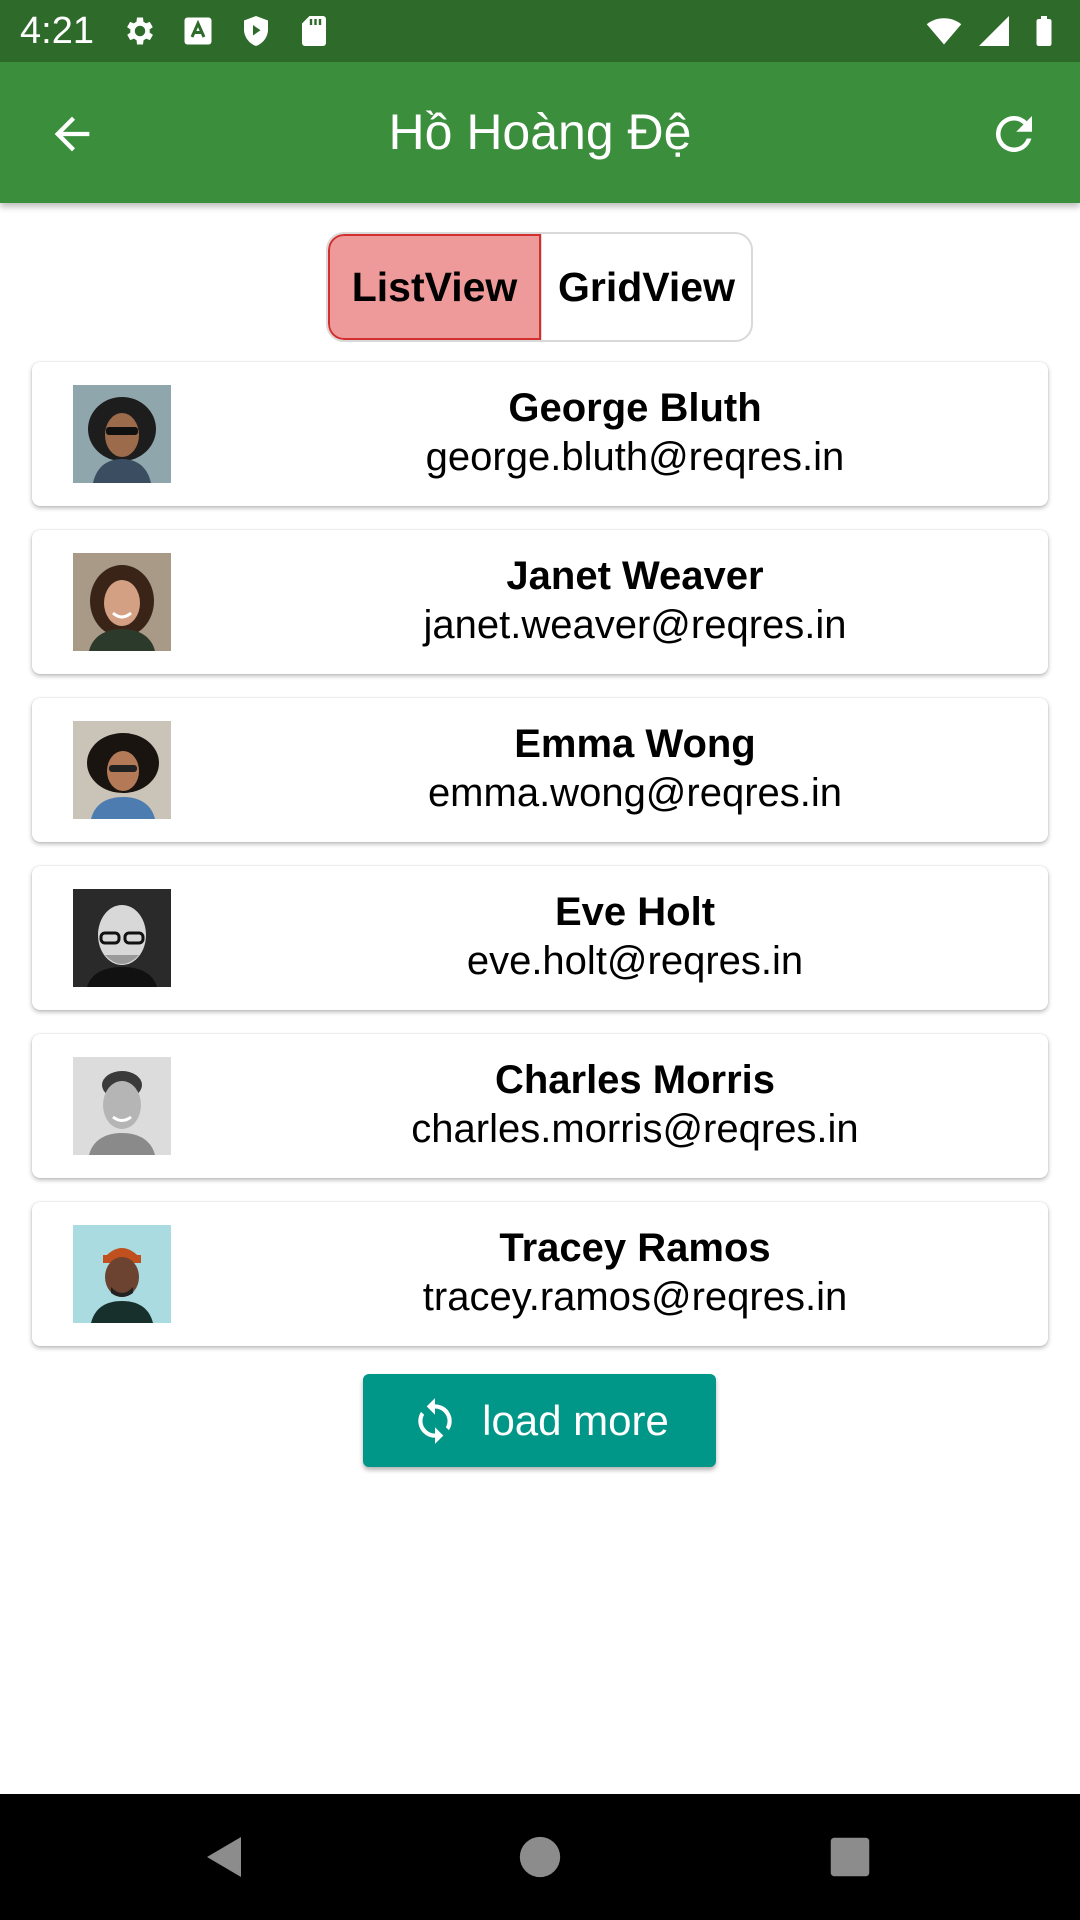  What do you see at coordinates (635, 1129) in the screenshot?
I see `user-email: charles.morris@reqres.in` at bounding box center [635, 1129].